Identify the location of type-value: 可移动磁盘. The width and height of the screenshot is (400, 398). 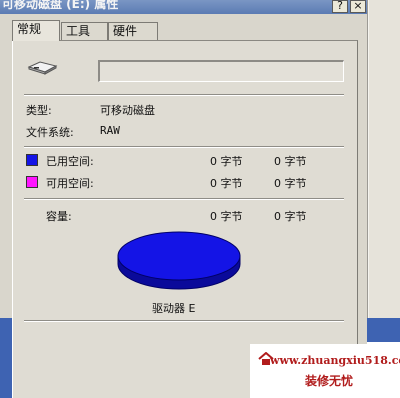
(127, 110).